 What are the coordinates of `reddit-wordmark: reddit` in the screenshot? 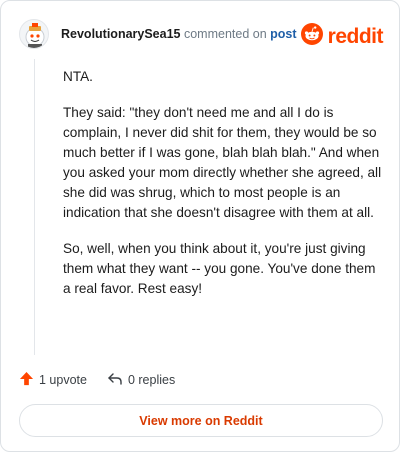 It's located at (355, 36).